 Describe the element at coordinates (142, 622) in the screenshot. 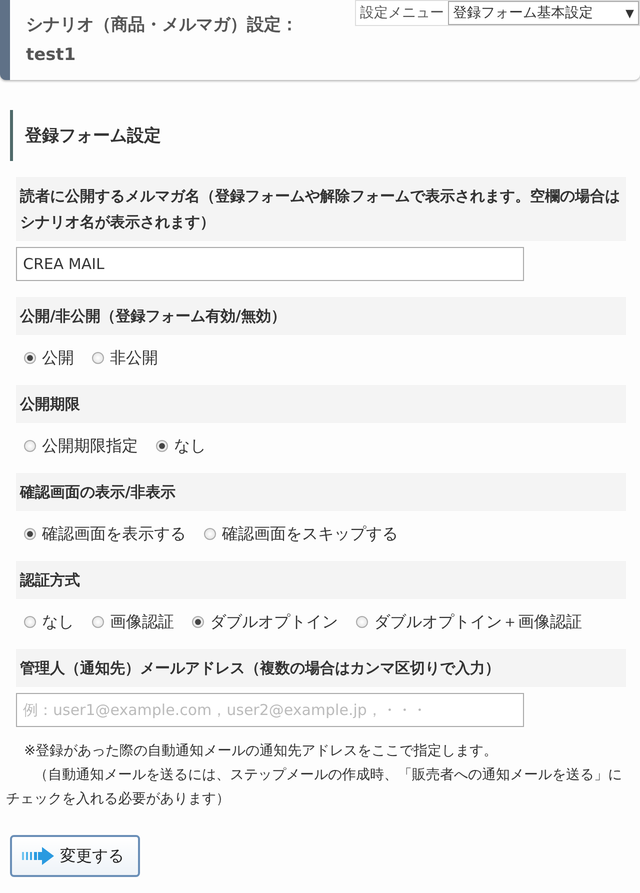

I see `radio-label: 画像認証` at that location.